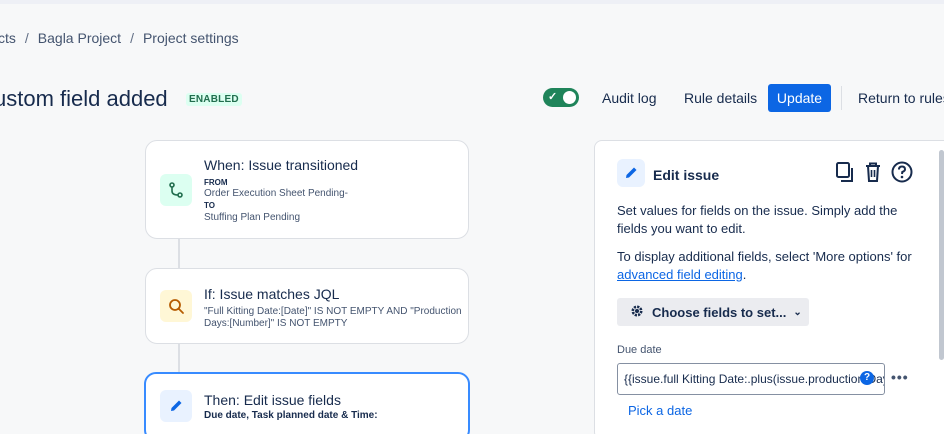  What do you see at coordinates (873, 174) in the screenshot?
I see `delete-icon` at bounding box center [873, 174].